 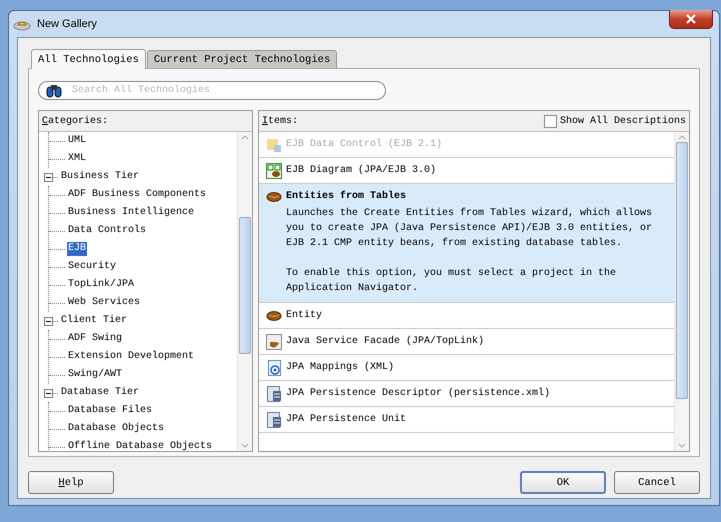 What do you see at coordinates (101, 285) in the screenshot?
I see `tree-item: TopLink/JPA` at bounding box center [101, 285].